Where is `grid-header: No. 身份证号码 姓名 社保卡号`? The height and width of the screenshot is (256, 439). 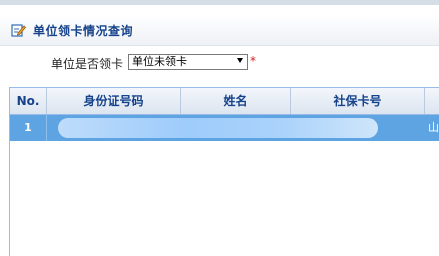 grid-header: No. 身份证号码 姓名 社保卡号 is located at coordinates (224, 101).